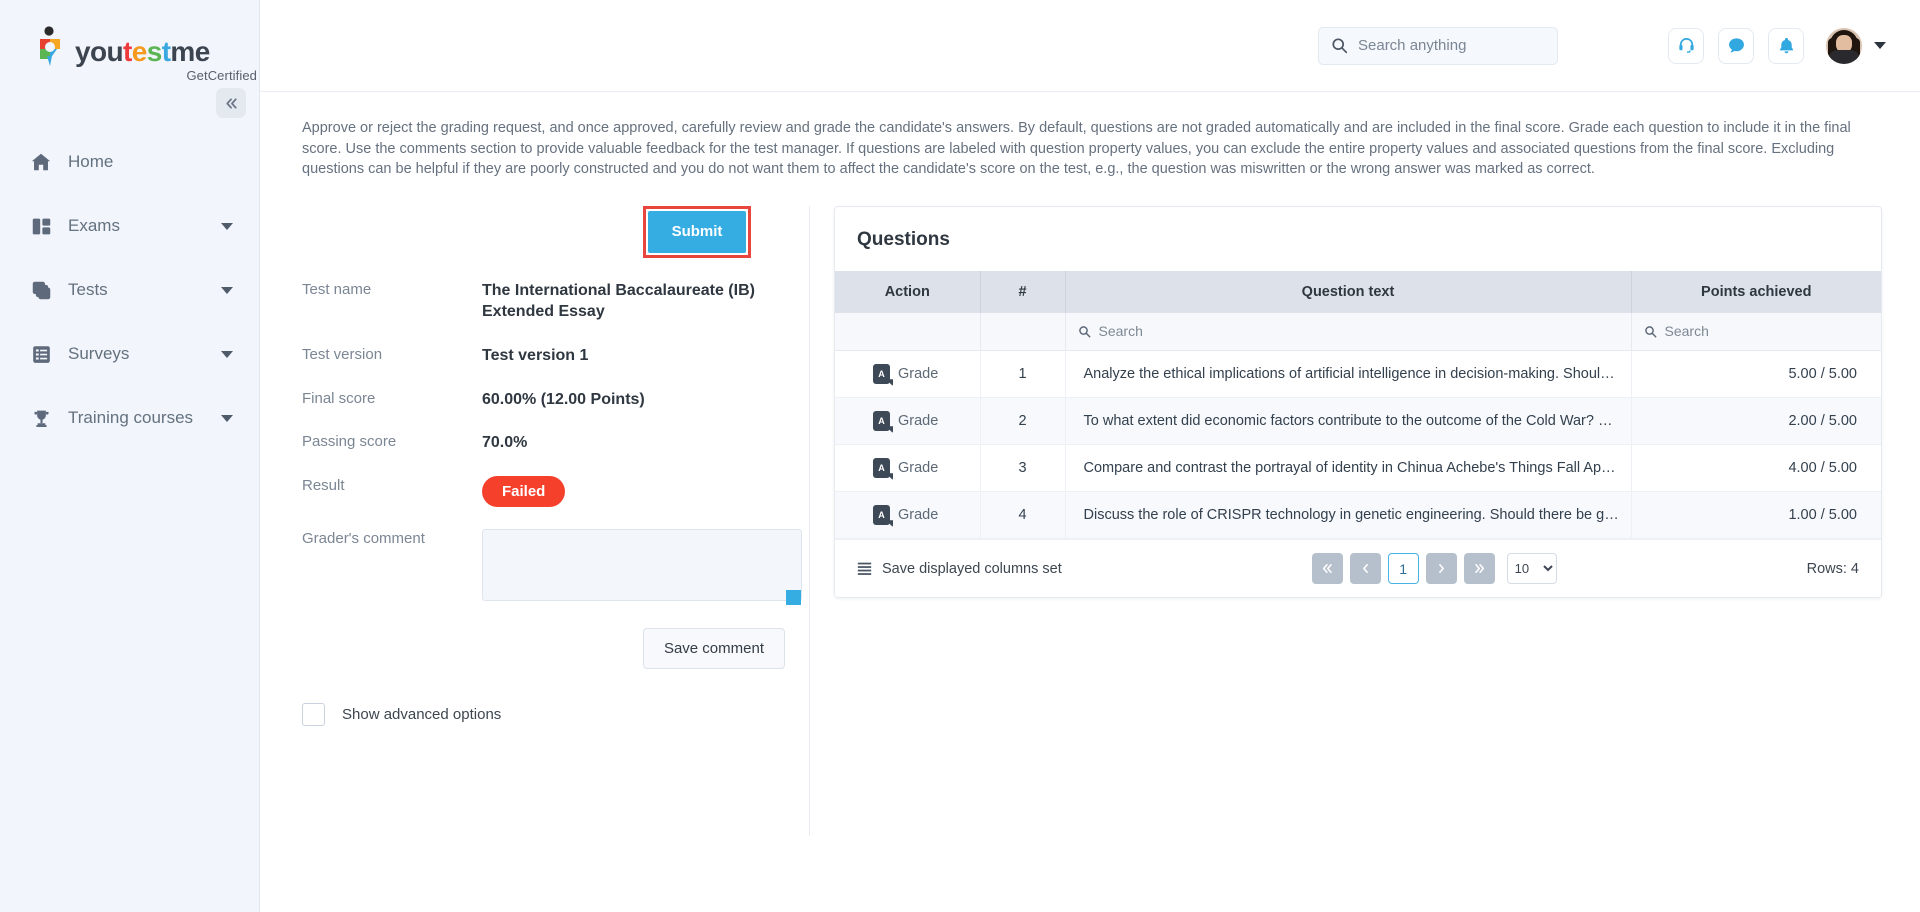  I want to click on top-bar, so click(1090, 46).